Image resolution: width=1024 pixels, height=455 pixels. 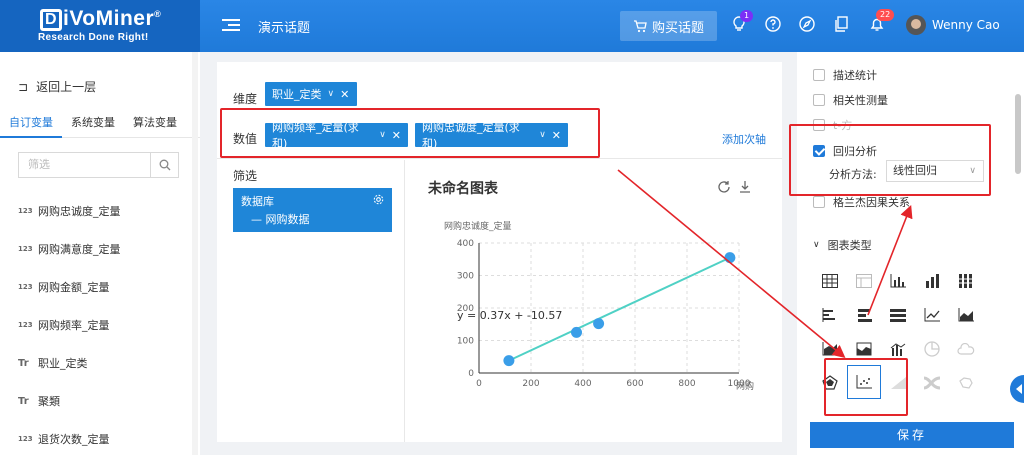 I want to click on pivot-chart-icon, so click(x=864, y=281).